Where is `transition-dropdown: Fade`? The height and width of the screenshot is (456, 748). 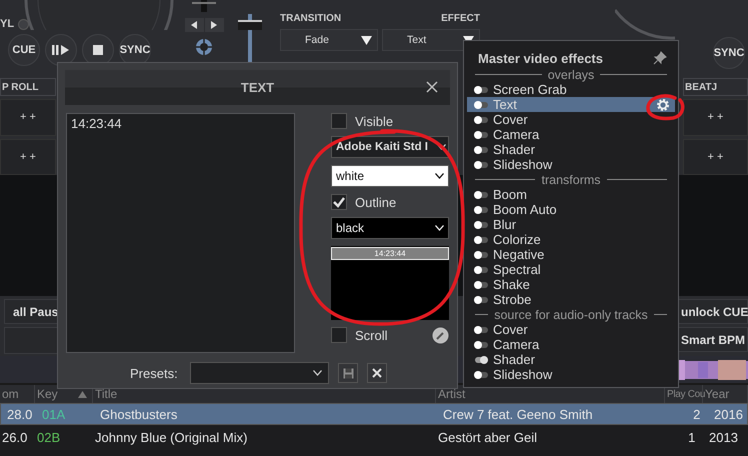 transition-dropdown: Fade is located at coordinates (329, 40).